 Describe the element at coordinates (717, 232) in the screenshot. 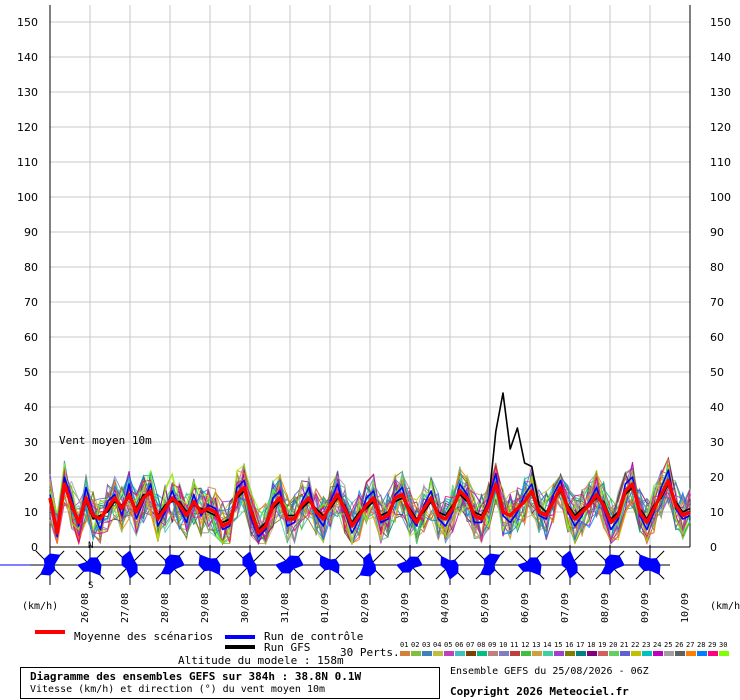

I see `y-tick-right: 90` at that location.